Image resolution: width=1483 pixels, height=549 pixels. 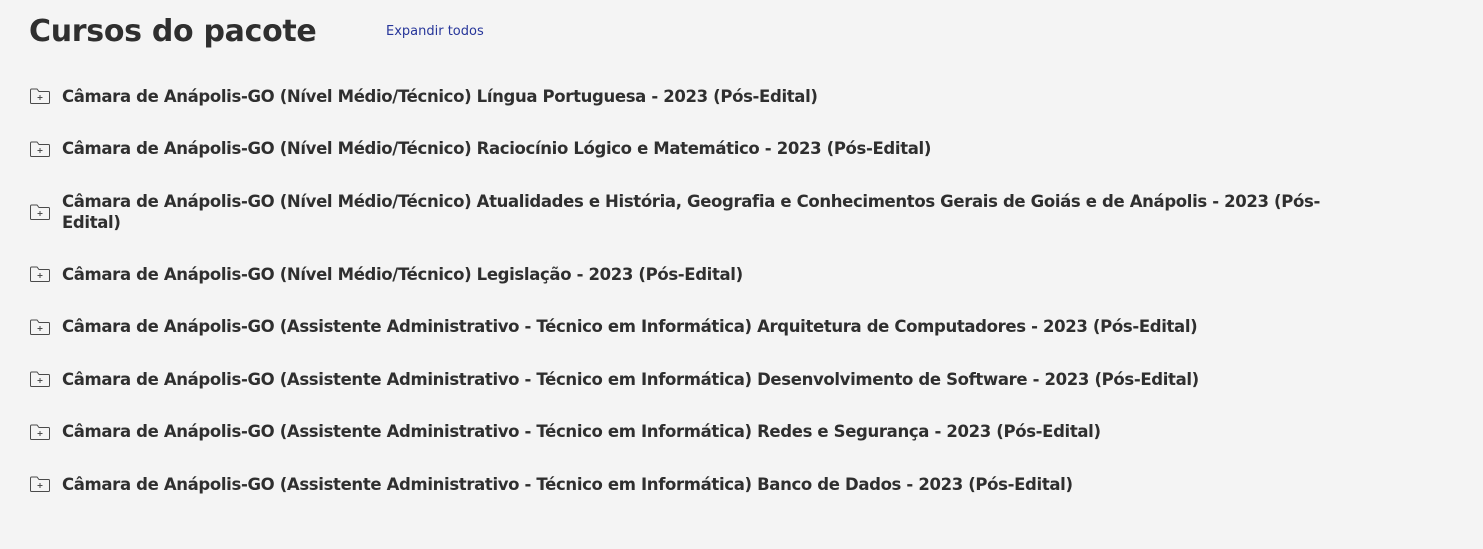 I want to click on package-header: Cursos do pacote, so click(x=173, y=32).